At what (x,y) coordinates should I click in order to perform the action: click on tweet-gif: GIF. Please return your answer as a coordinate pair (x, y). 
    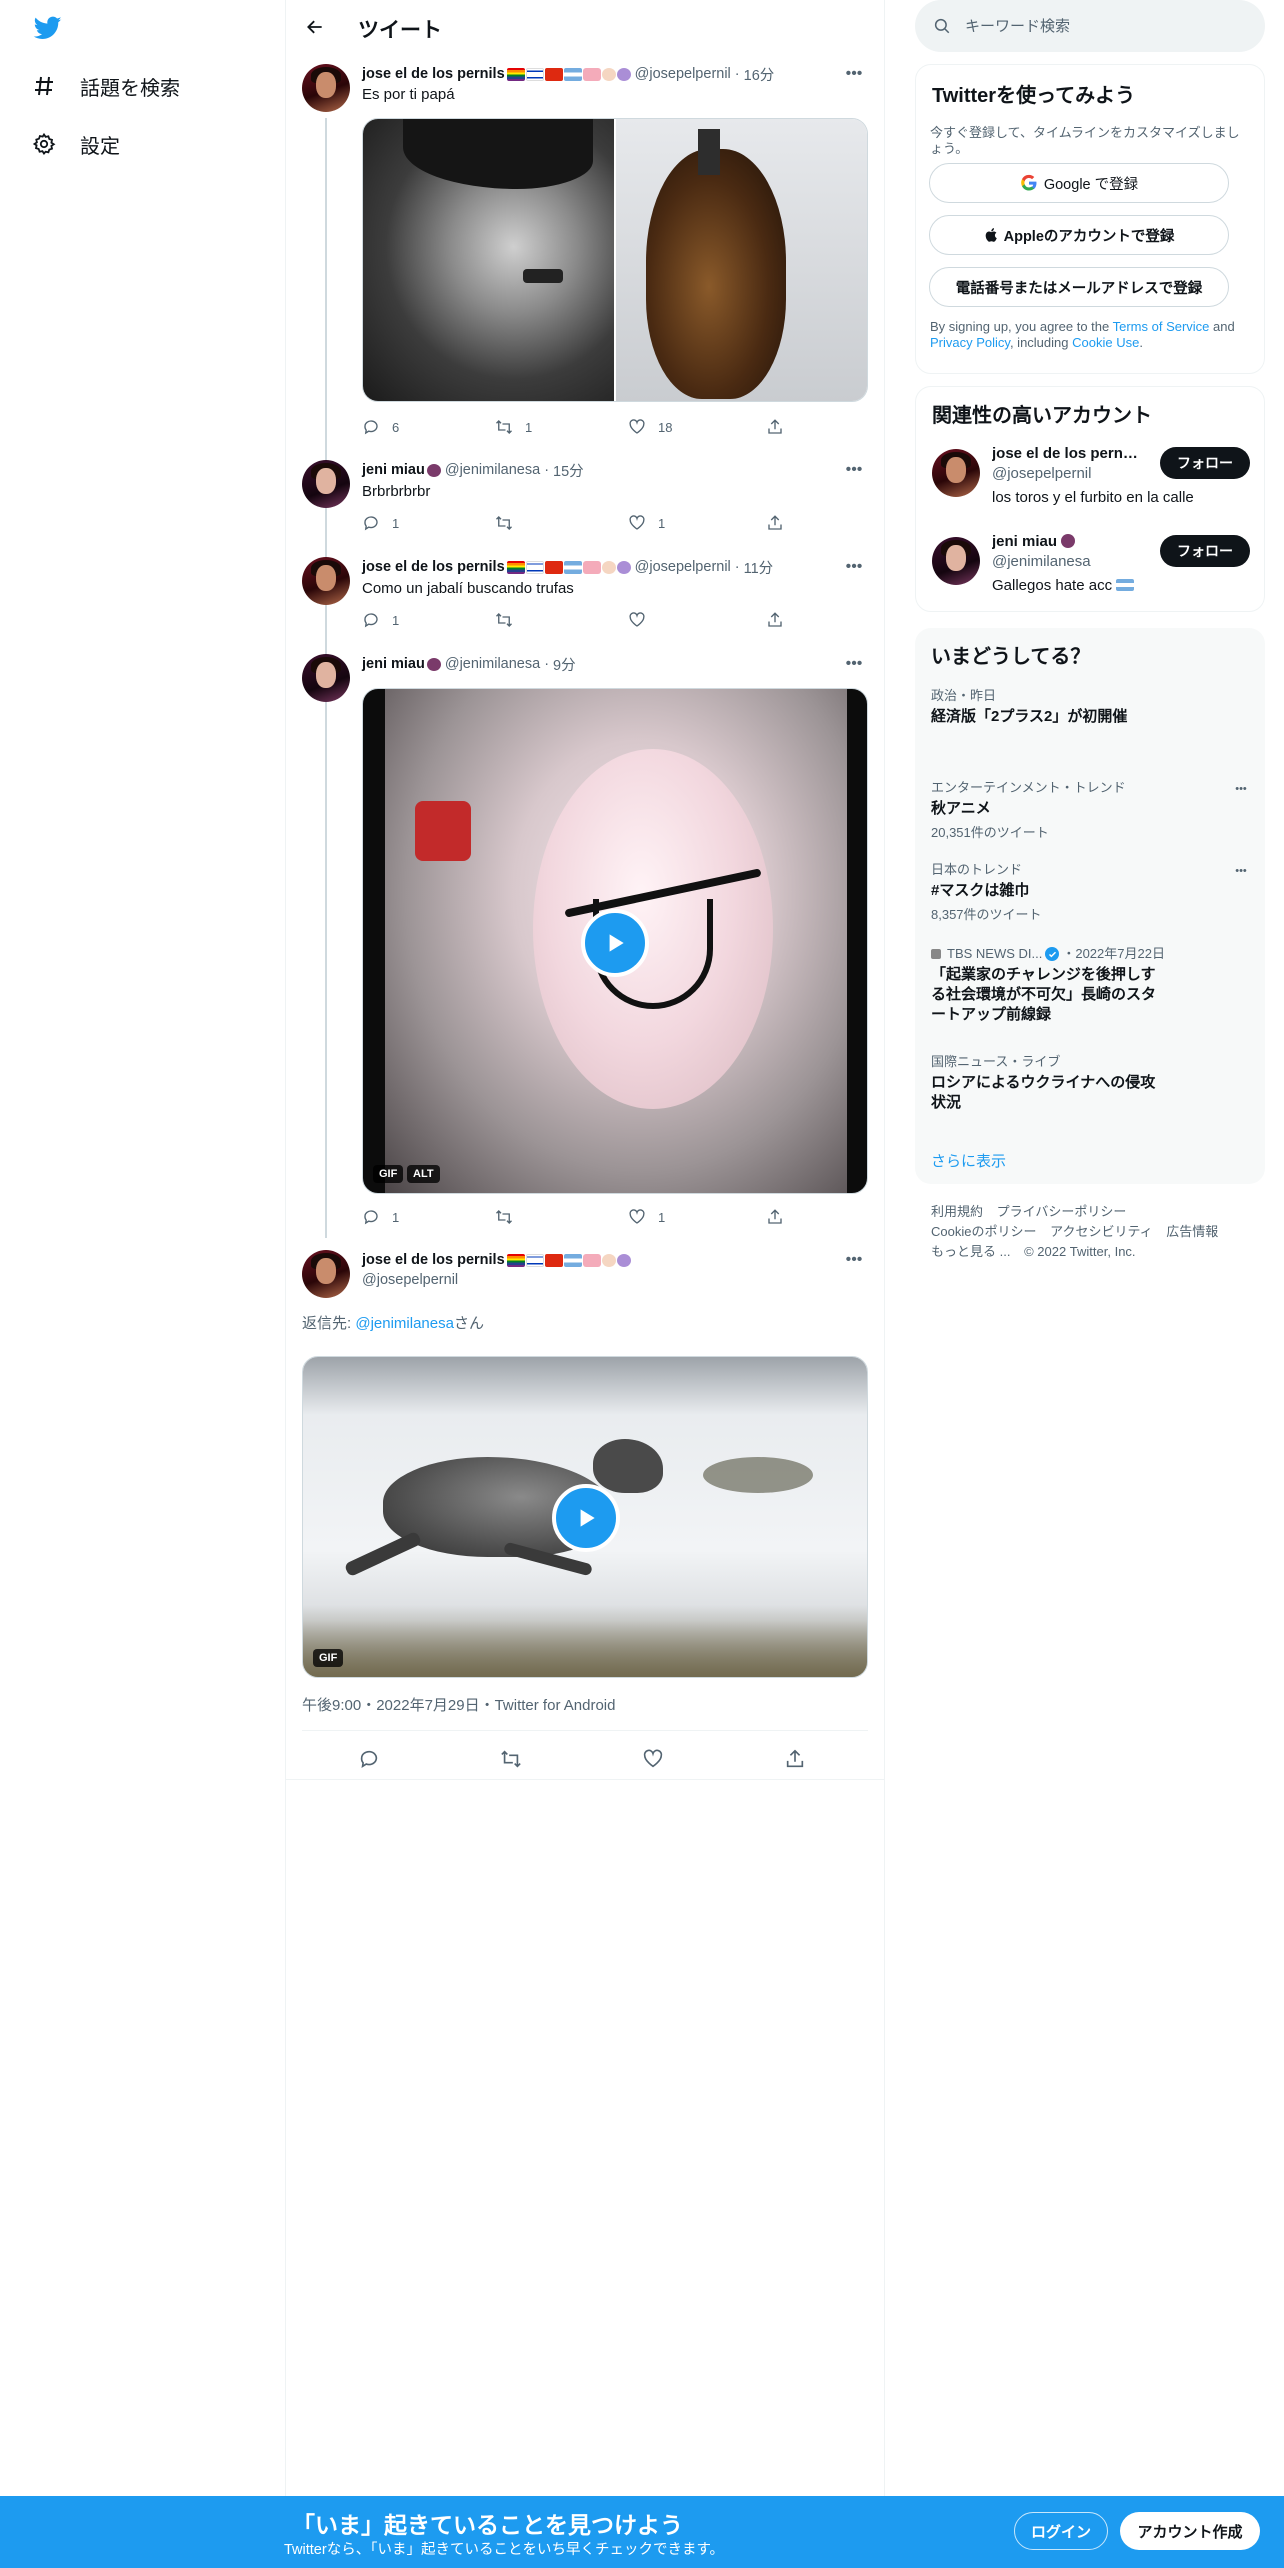
    Looking at the image, I should click on (585, 1517).